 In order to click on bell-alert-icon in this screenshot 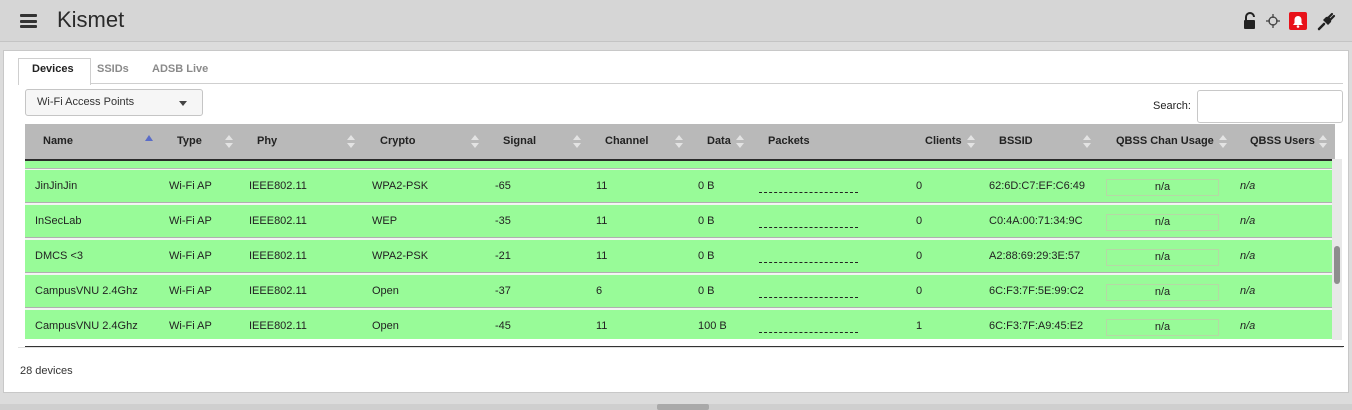, I will do `click(1298, 21)`.